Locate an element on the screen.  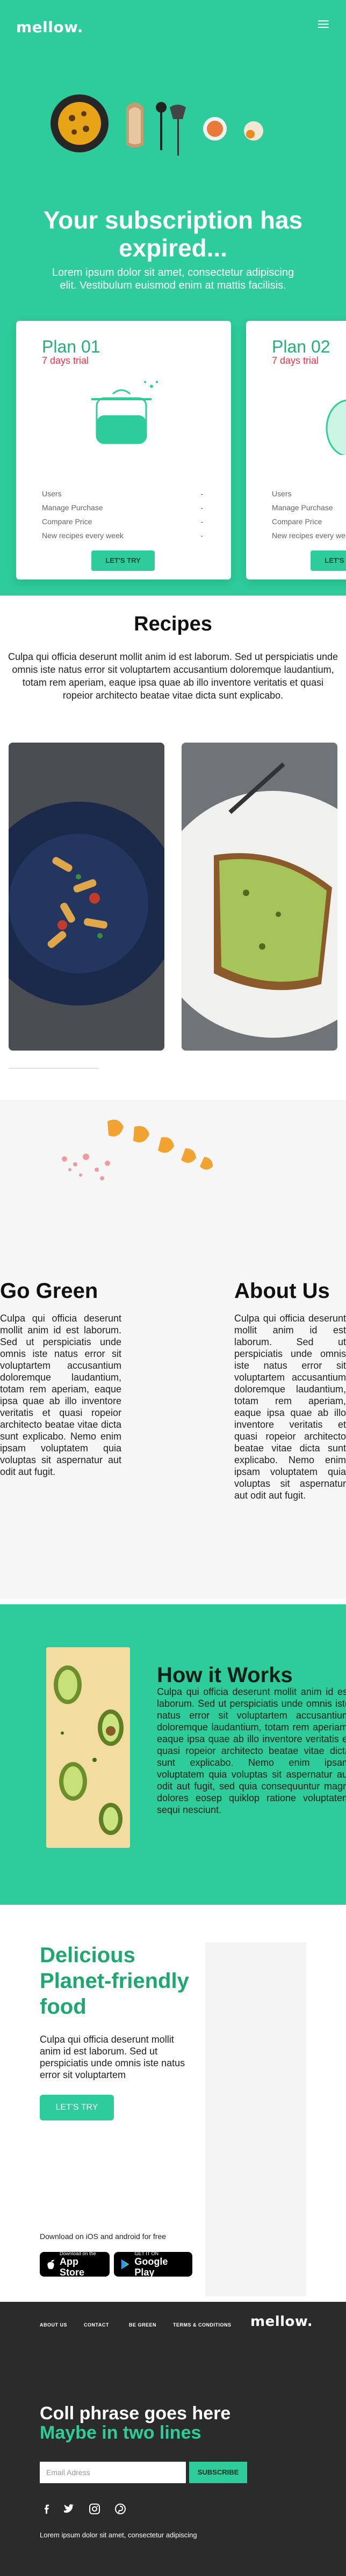
pasta-photo is located at coordinates (86, 897).